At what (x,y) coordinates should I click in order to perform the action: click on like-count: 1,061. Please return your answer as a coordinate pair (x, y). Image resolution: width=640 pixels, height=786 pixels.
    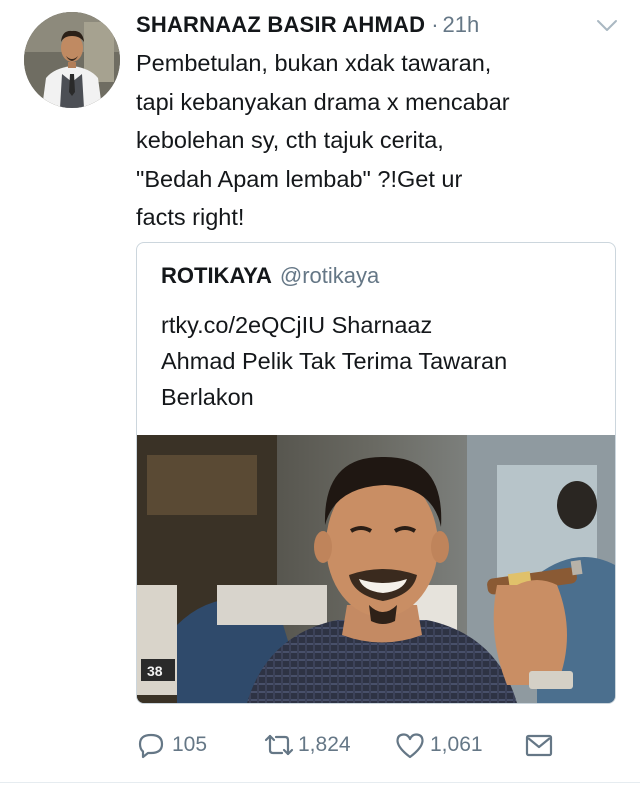
    Looking at the image, I should click on (456, 744).